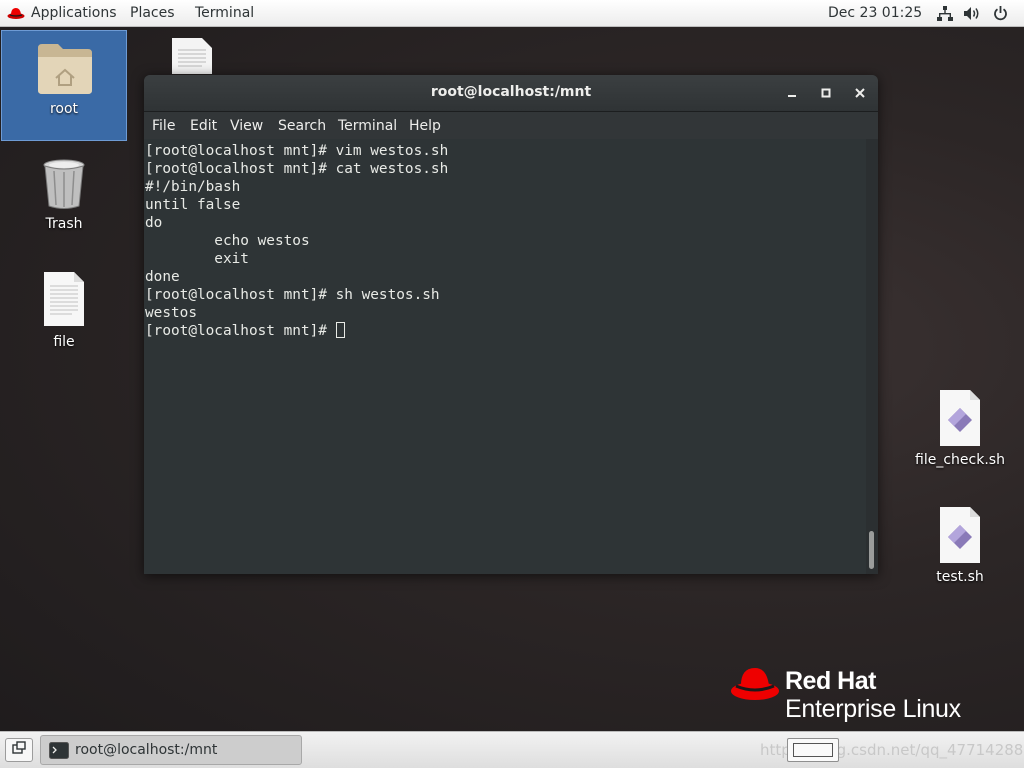  What do you see at coordinates (64, 342) in the screenshot?
I see `desktop-icon-file-label: file` at bounding box center [64, 342].